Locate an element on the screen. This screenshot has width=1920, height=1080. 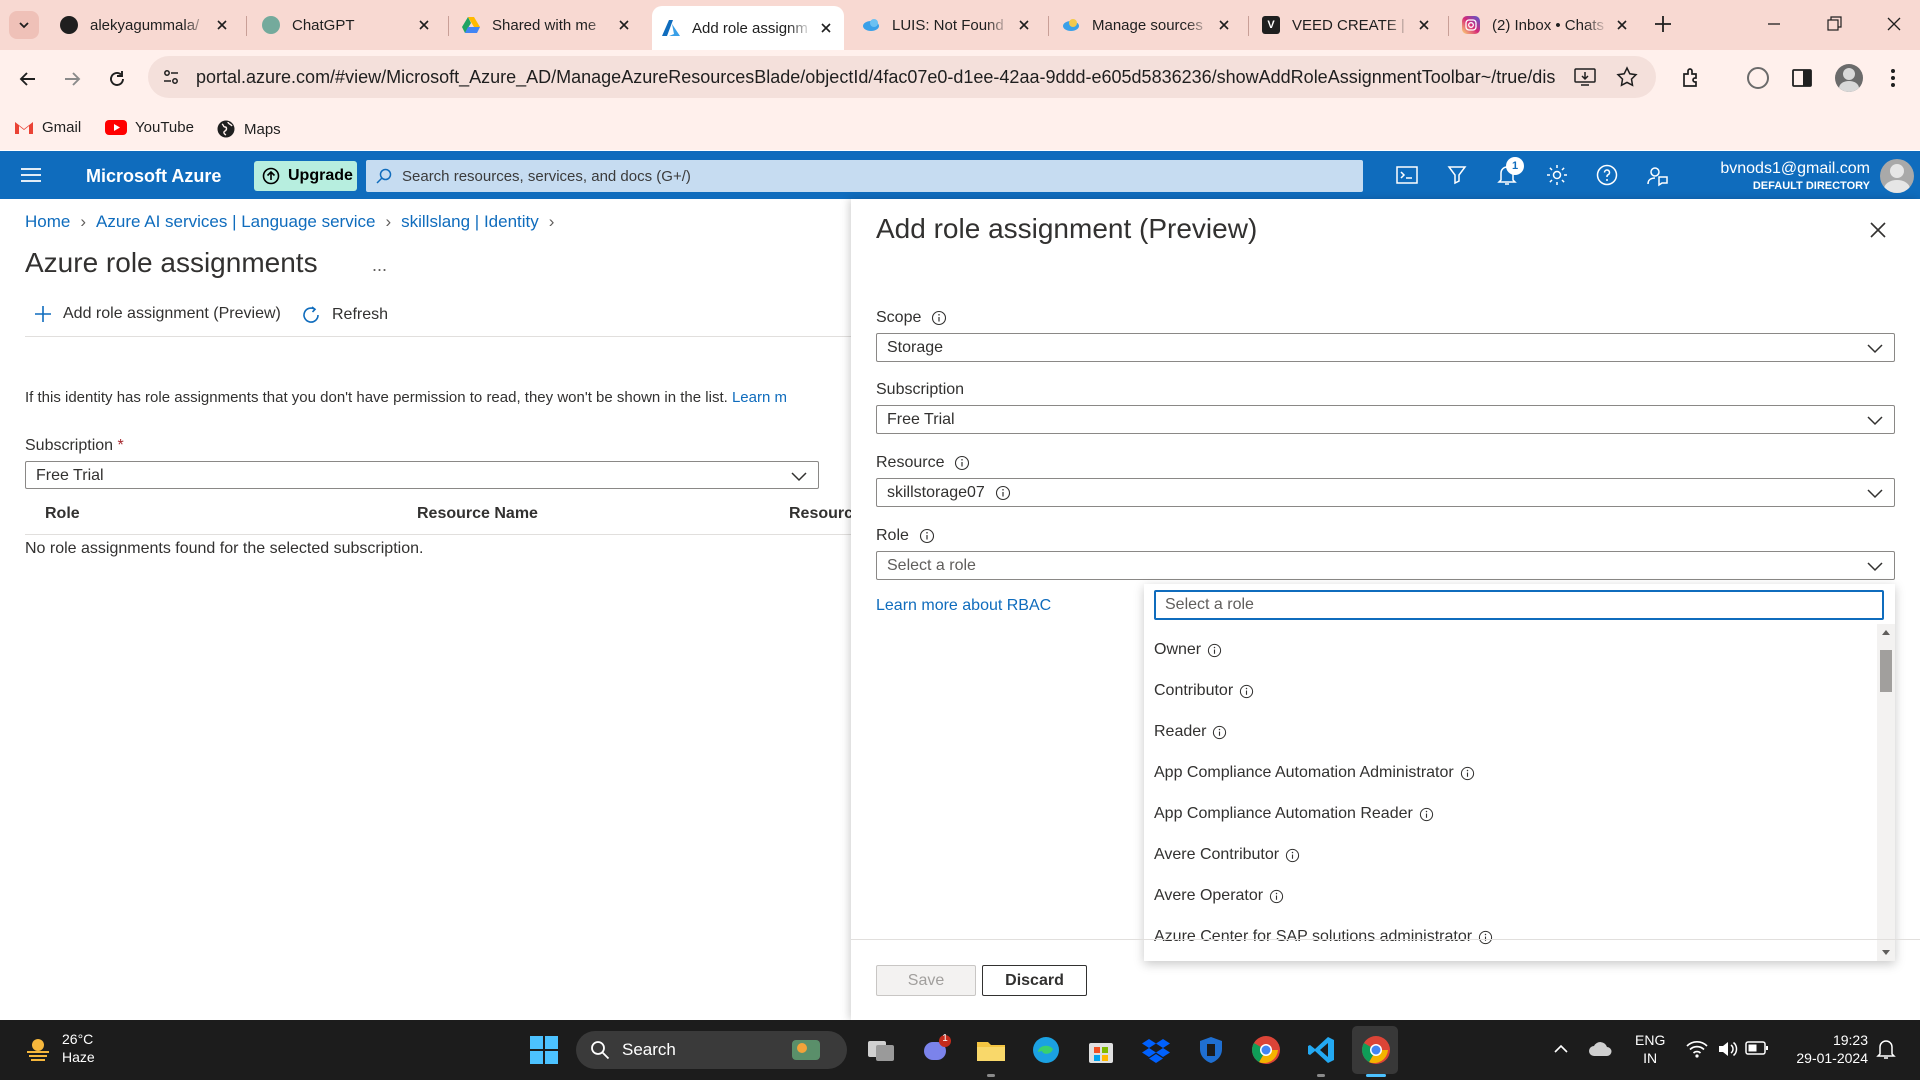
bookmark-gmail: Gmail is located at coordinates (47, 127).